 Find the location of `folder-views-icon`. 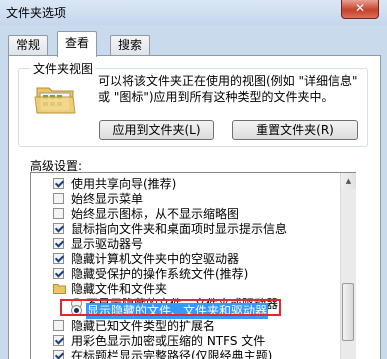

folder-views-icon is located at coordinates (55, 100).